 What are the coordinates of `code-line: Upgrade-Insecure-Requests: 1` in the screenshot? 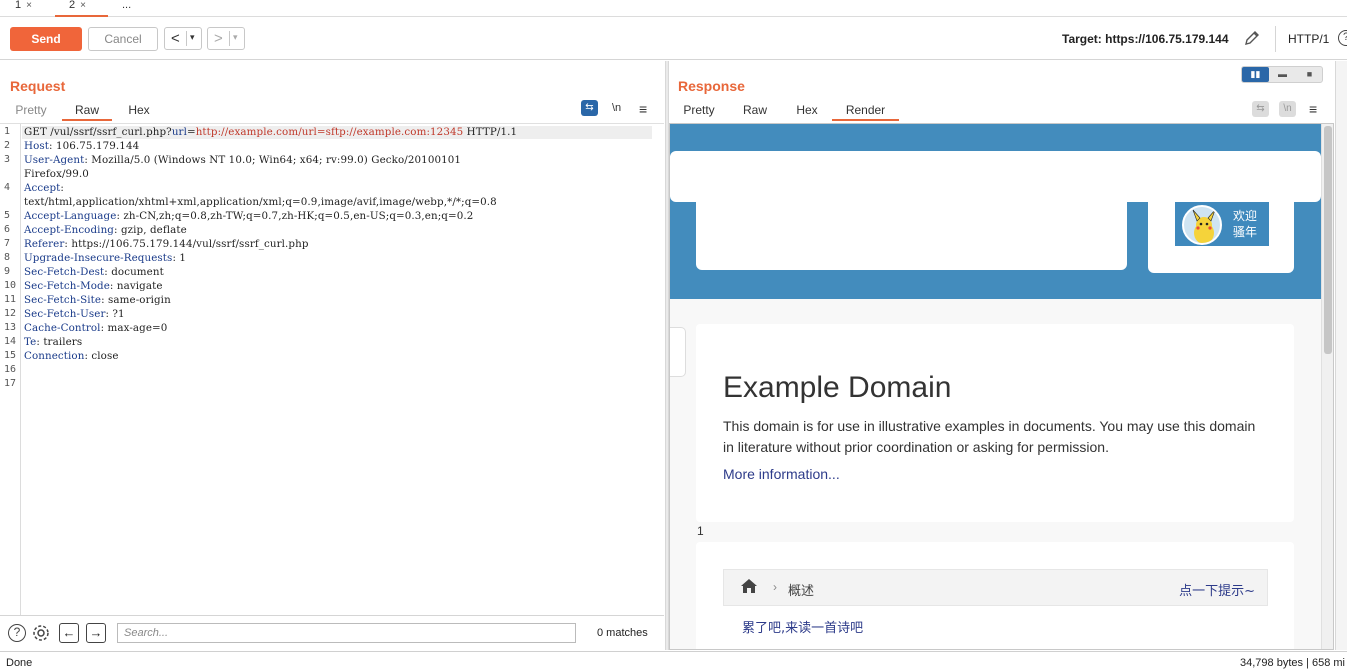 It's located at (105, 258).